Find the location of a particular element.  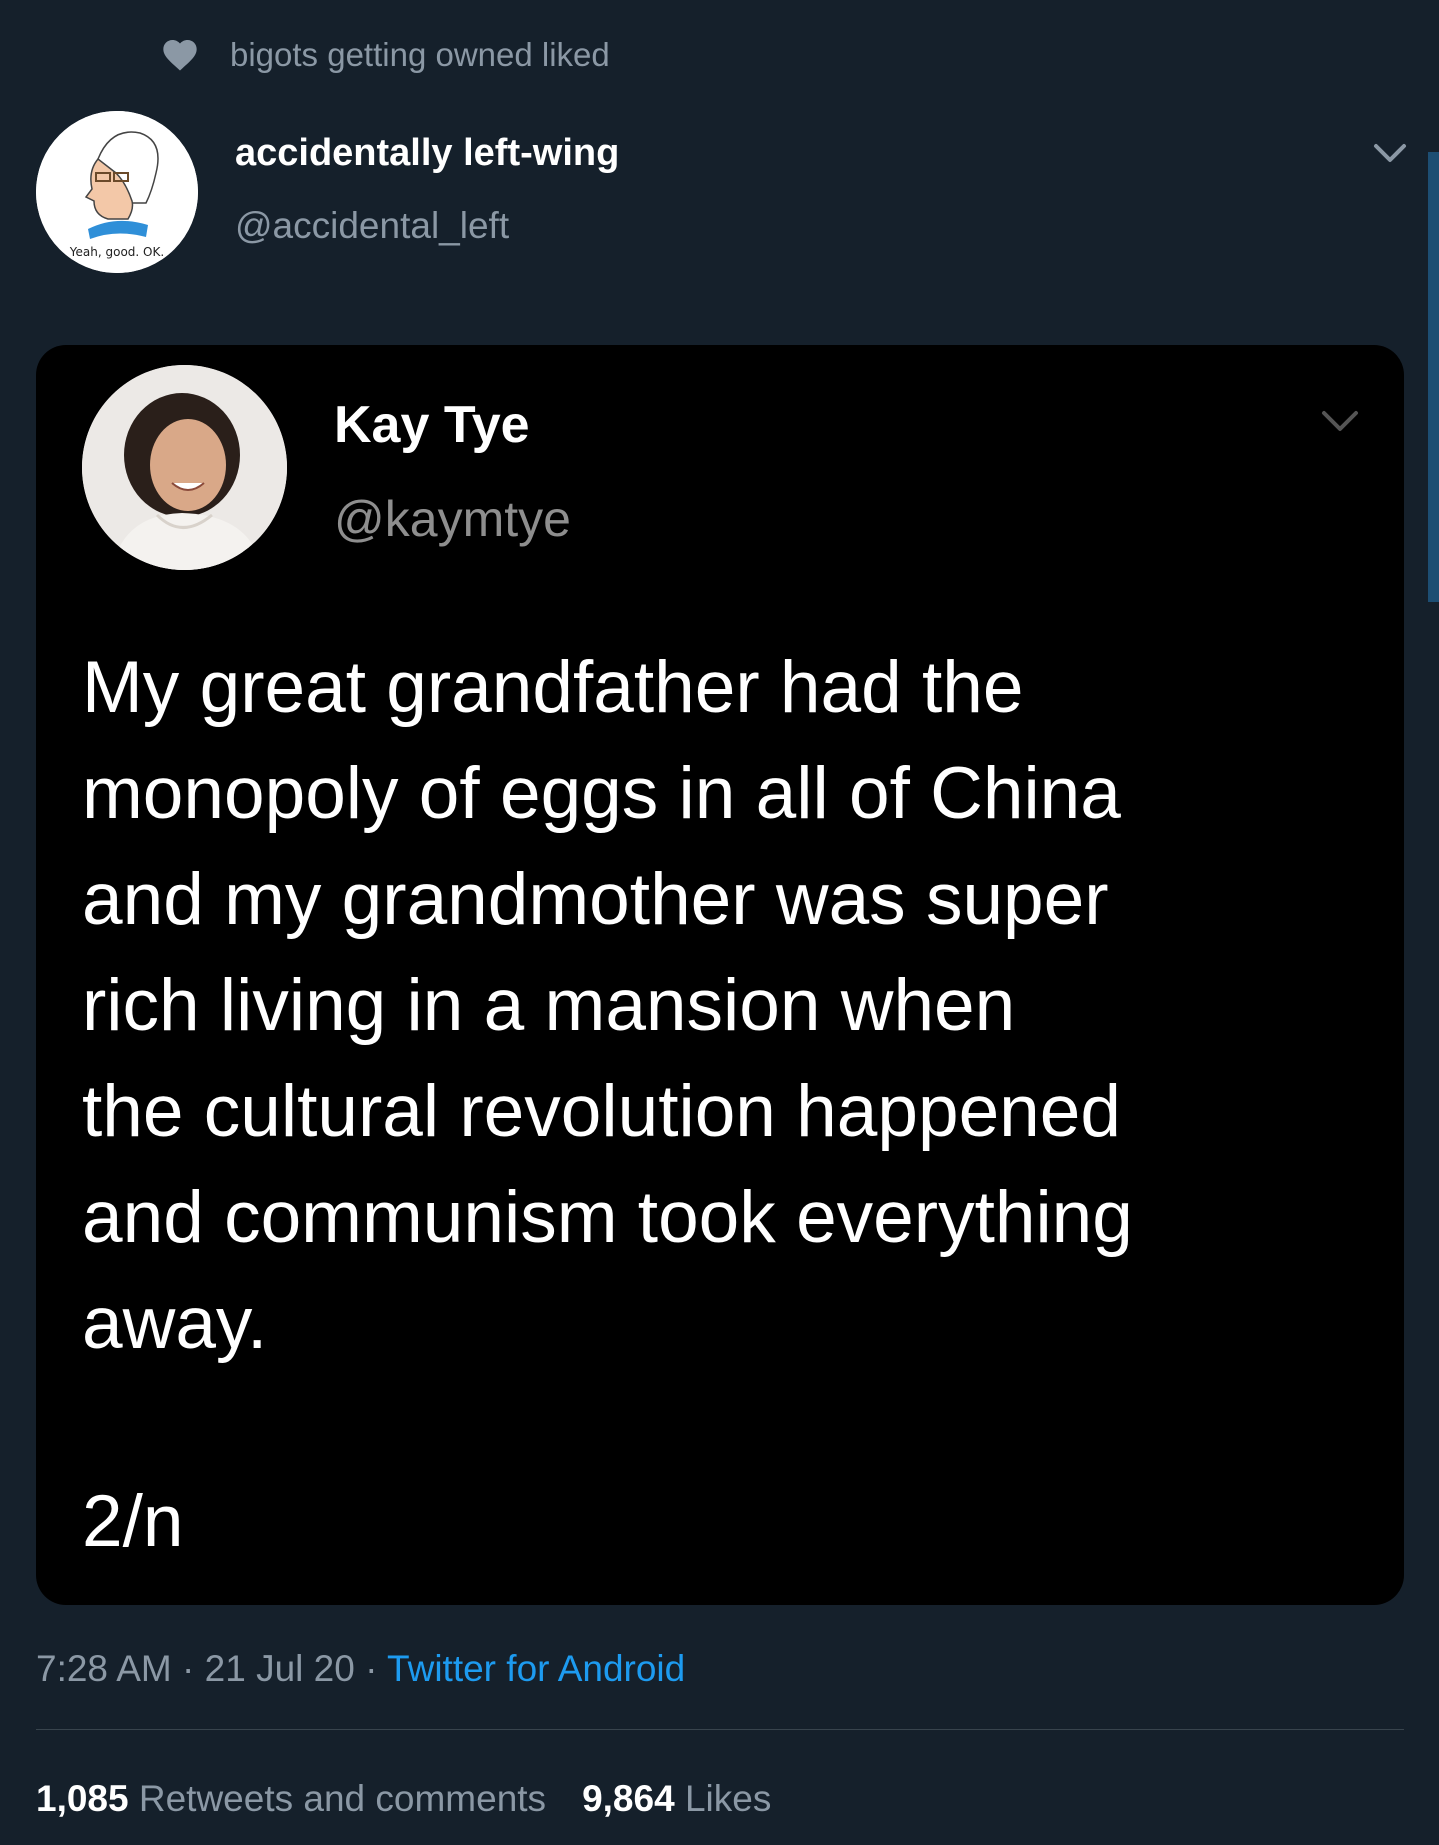

scrollbar is located at coordinates (1433, 377).